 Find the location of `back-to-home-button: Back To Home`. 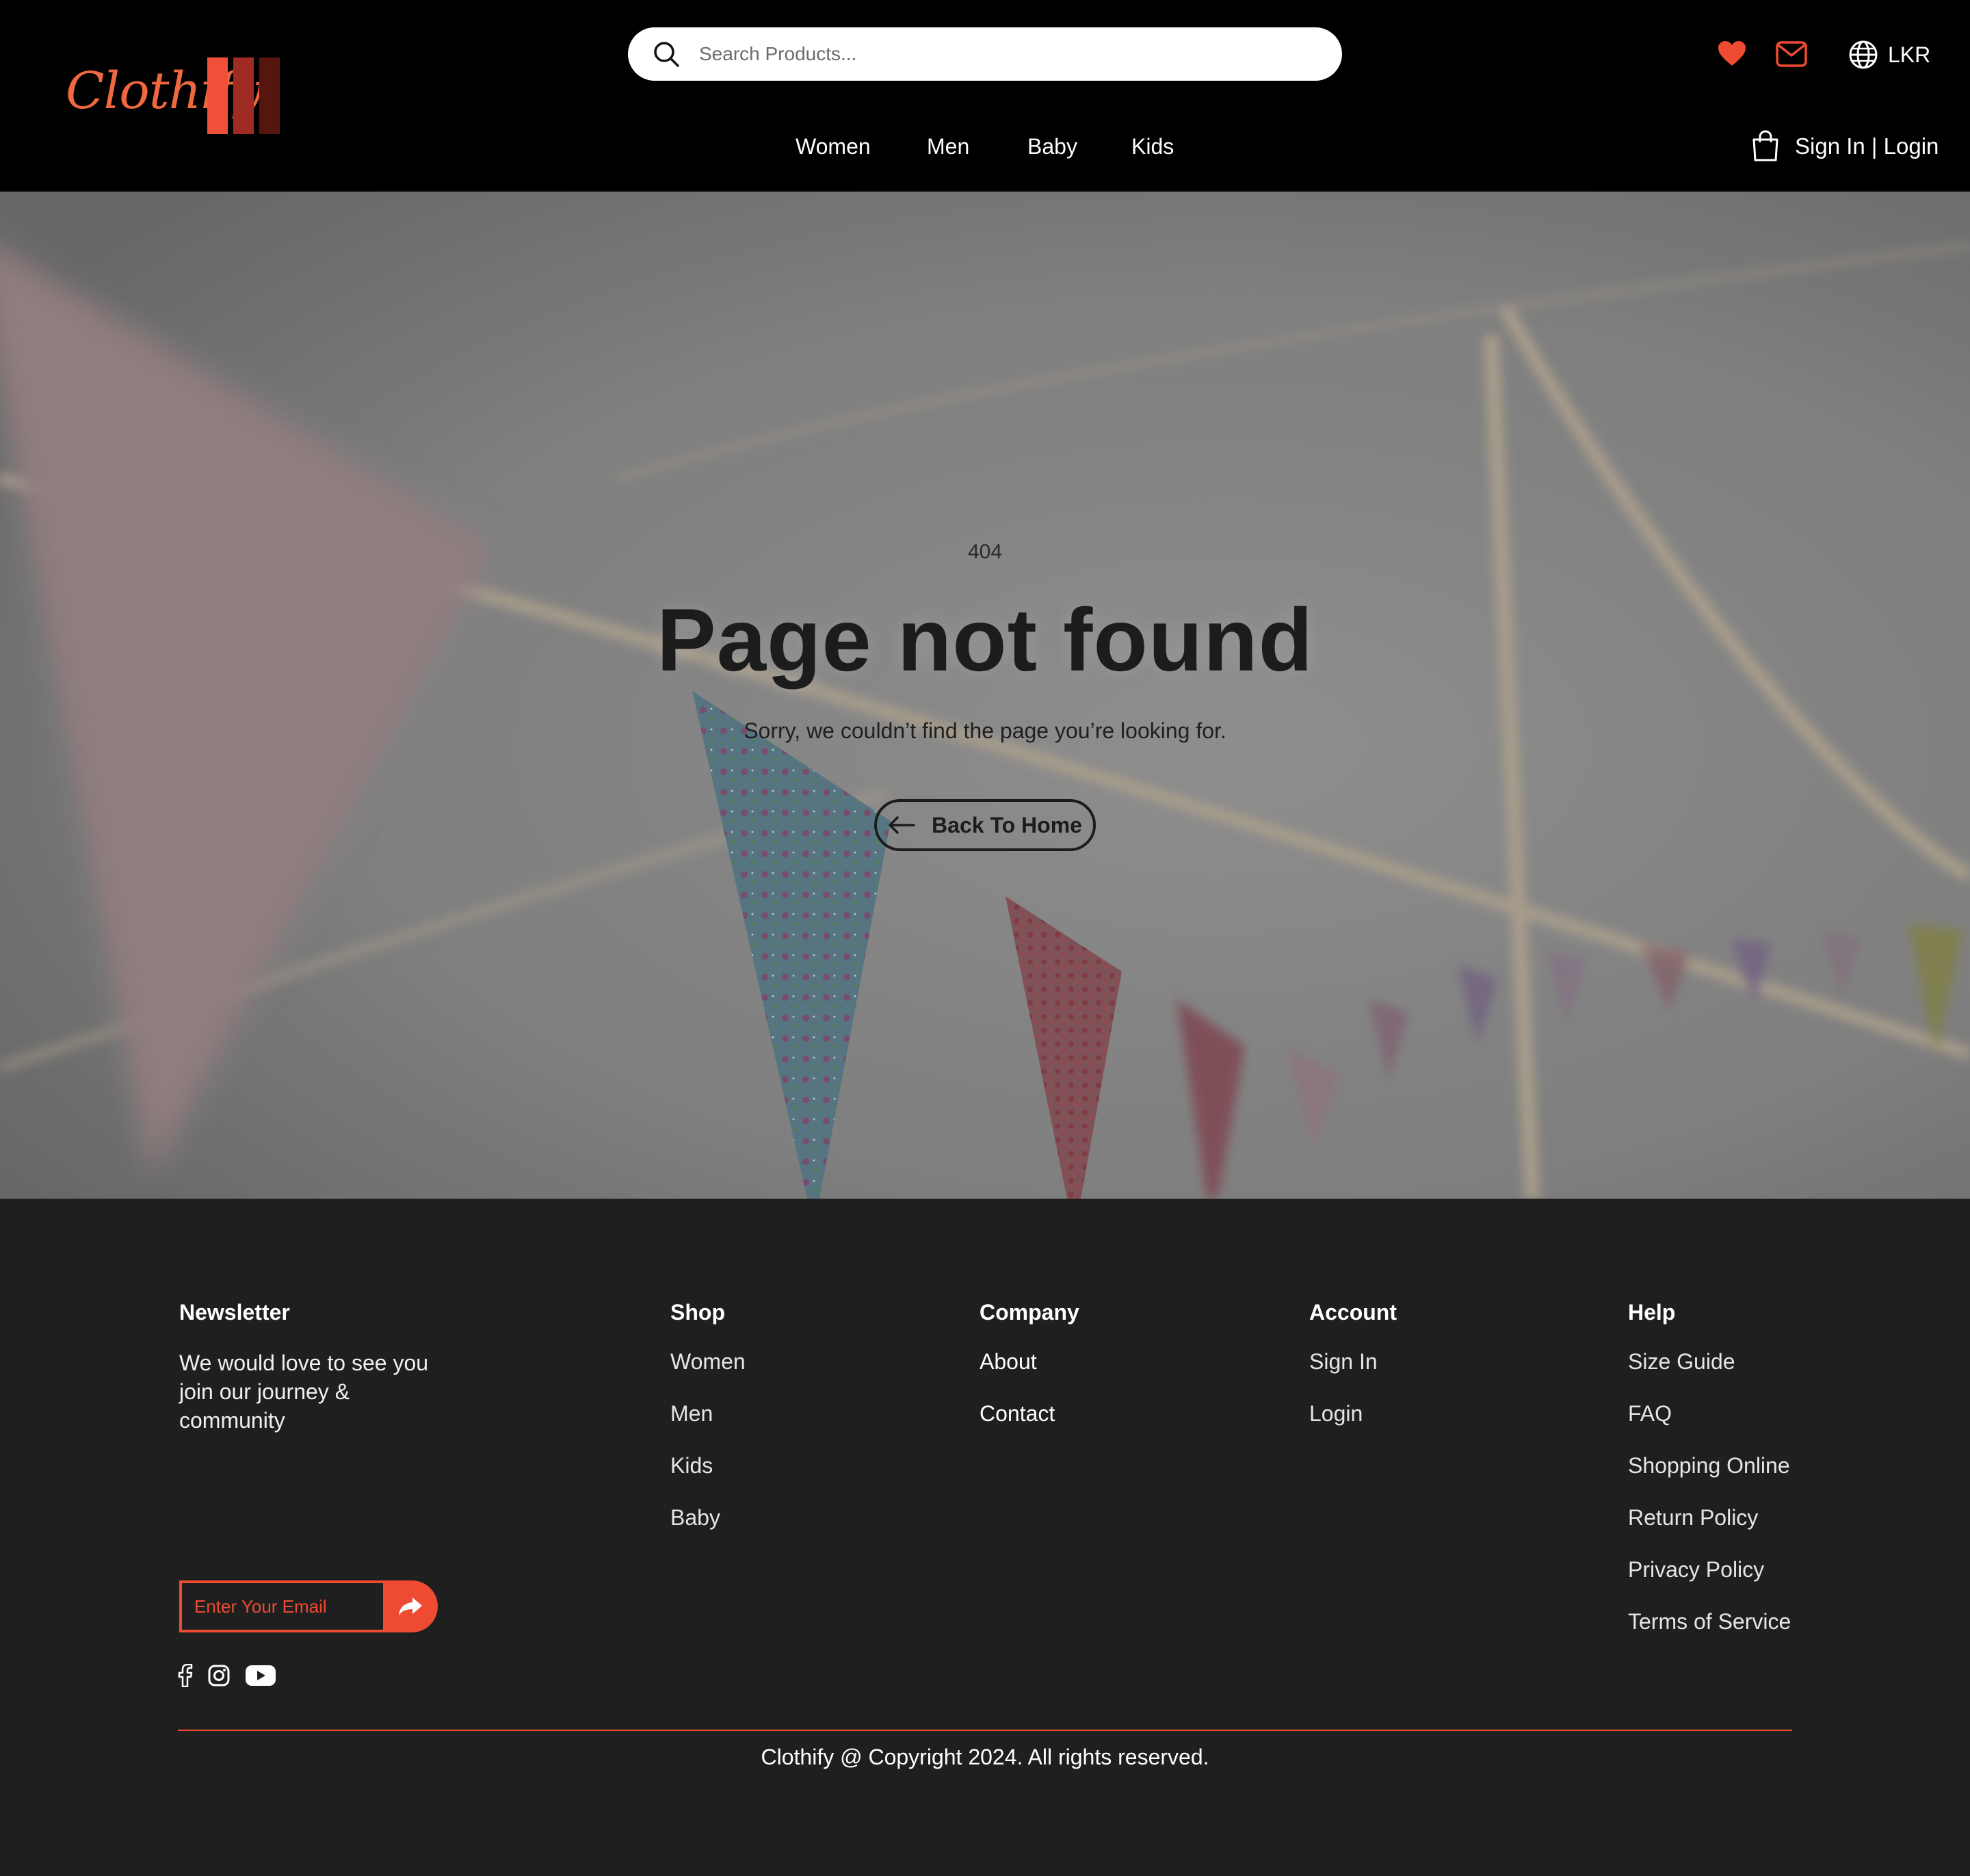

back-to-home-button: Back To Home is located at coordinates (985, 825).